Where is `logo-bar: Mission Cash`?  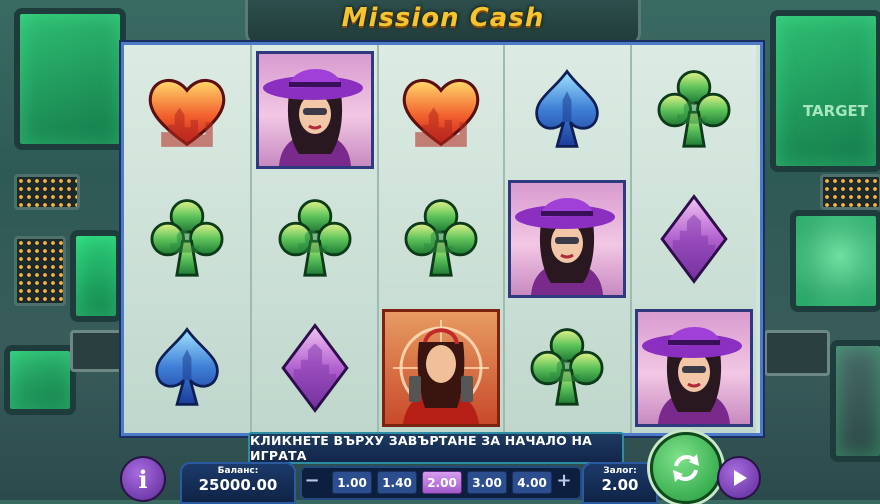
logo-bar: Mission Cash is located at coordinates (443, 23).